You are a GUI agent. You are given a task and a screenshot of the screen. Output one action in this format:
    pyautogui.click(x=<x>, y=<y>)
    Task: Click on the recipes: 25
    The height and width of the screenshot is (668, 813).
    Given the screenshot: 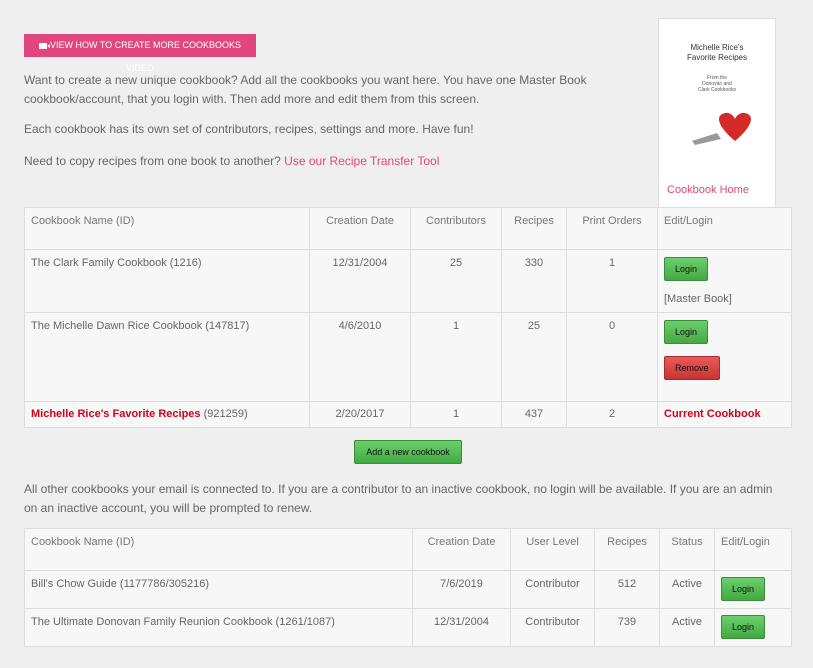 What is the action you would take?
    pyautogui.click(x=534, y=357)
    